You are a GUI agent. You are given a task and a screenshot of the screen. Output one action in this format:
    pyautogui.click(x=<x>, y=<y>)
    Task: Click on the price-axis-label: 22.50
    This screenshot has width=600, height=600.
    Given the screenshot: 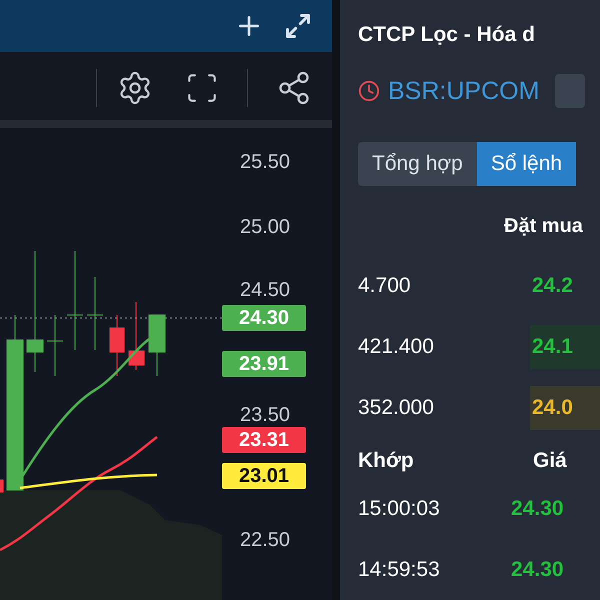 What is the action you would take?
    pyautogui.click(x=265, y=540)
    